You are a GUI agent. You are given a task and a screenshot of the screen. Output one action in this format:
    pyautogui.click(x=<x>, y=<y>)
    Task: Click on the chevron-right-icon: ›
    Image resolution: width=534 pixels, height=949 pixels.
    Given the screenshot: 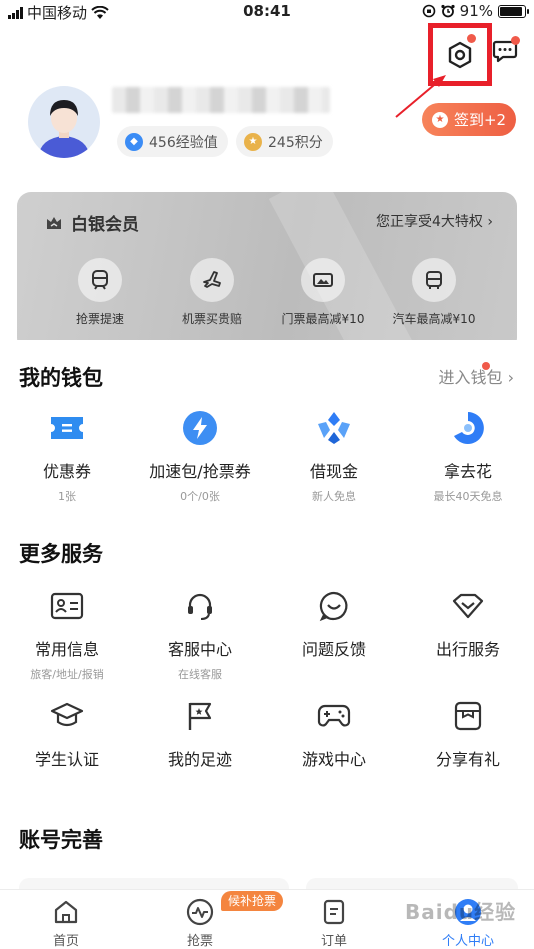 What is the action you would take?
    pyautogui.click(x=510, y=377)
    